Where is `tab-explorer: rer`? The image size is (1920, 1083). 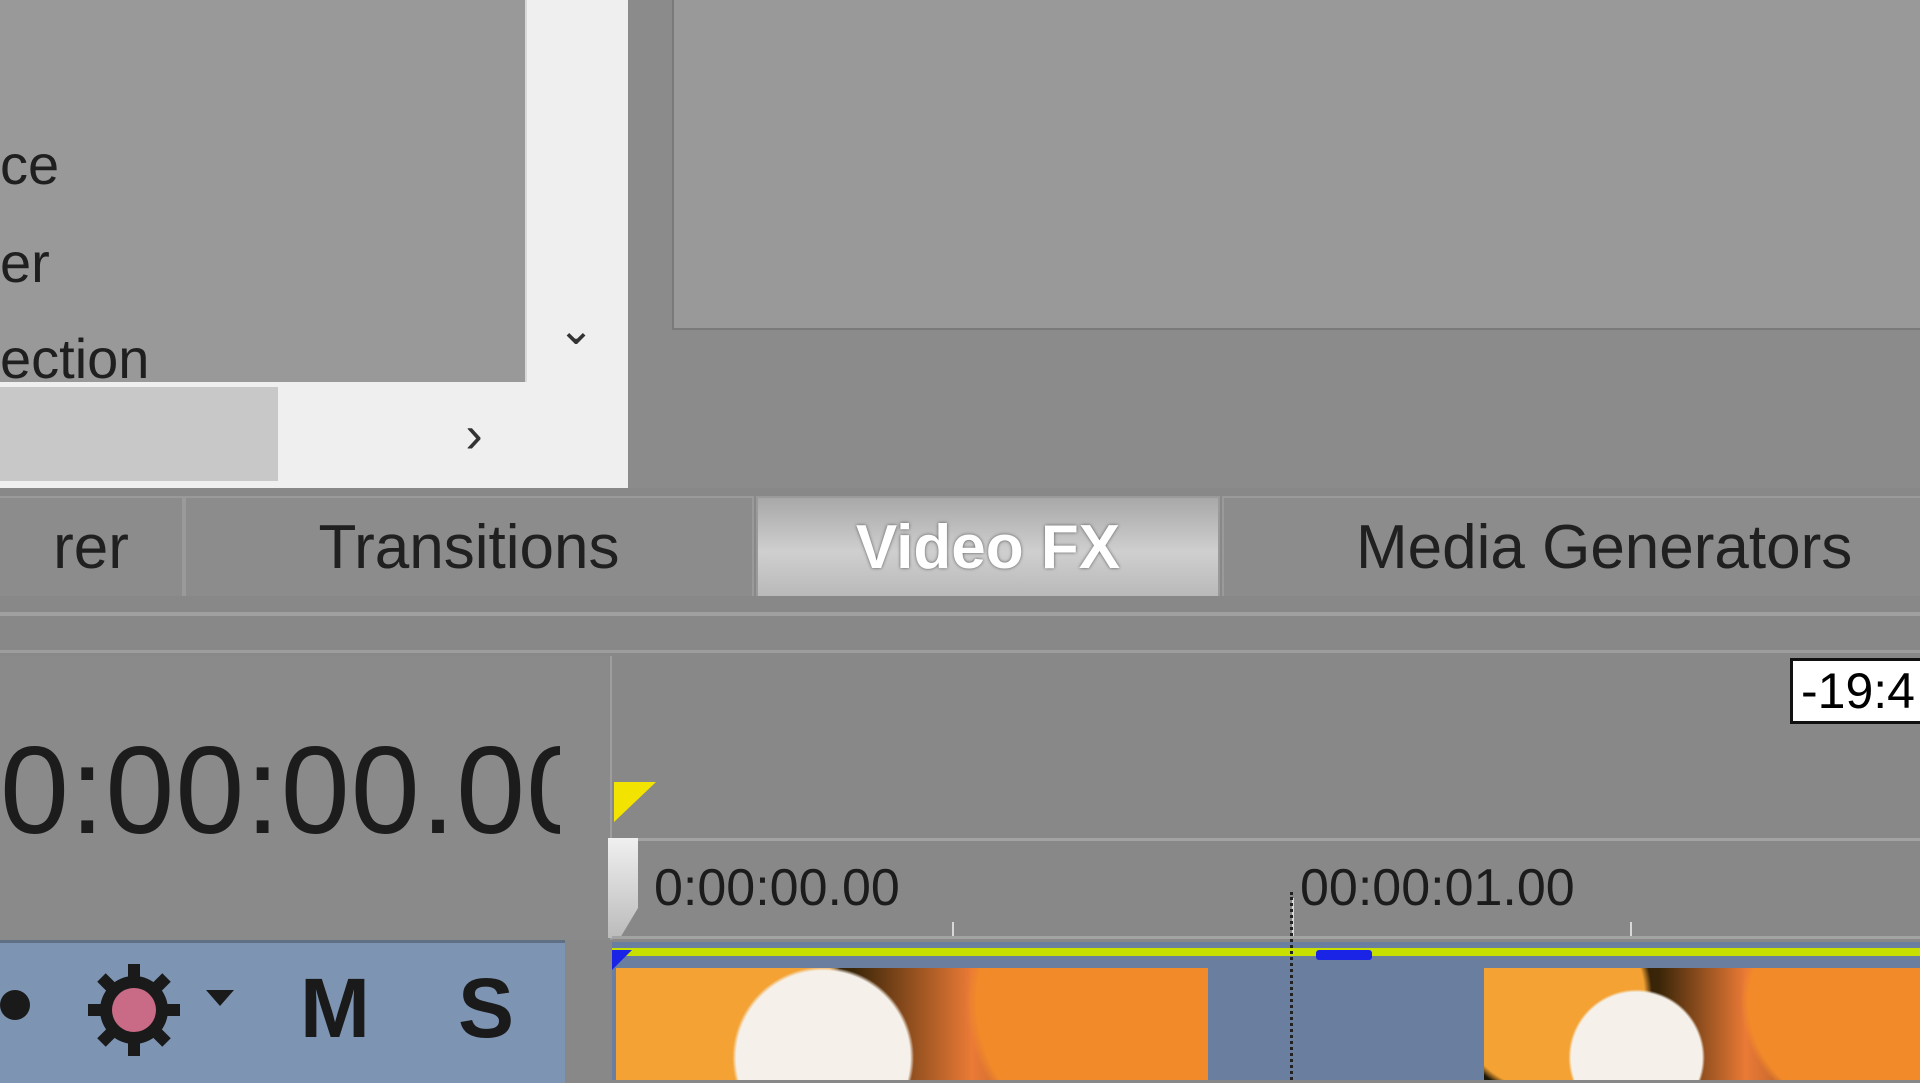
tab-explorer: rer is located at coordinates (92, 546).